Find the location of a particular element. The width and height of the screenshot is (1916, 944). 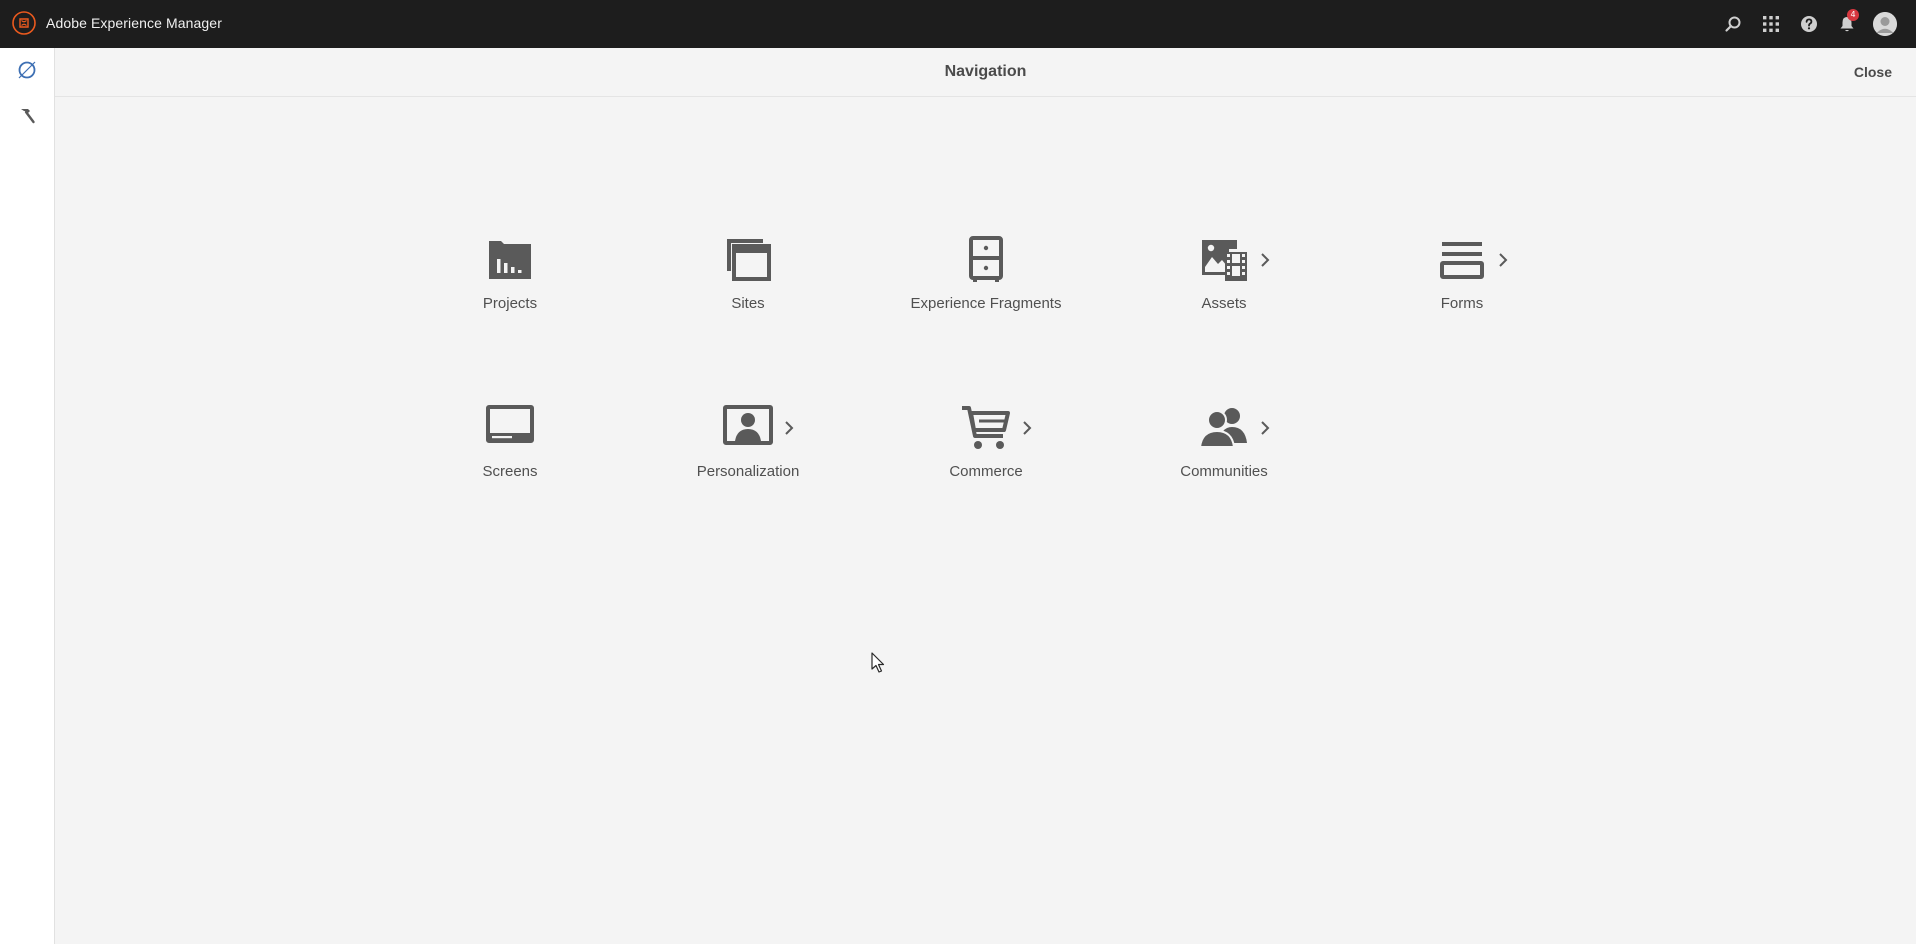

grid-icon is located at coordinates (1771, 24).